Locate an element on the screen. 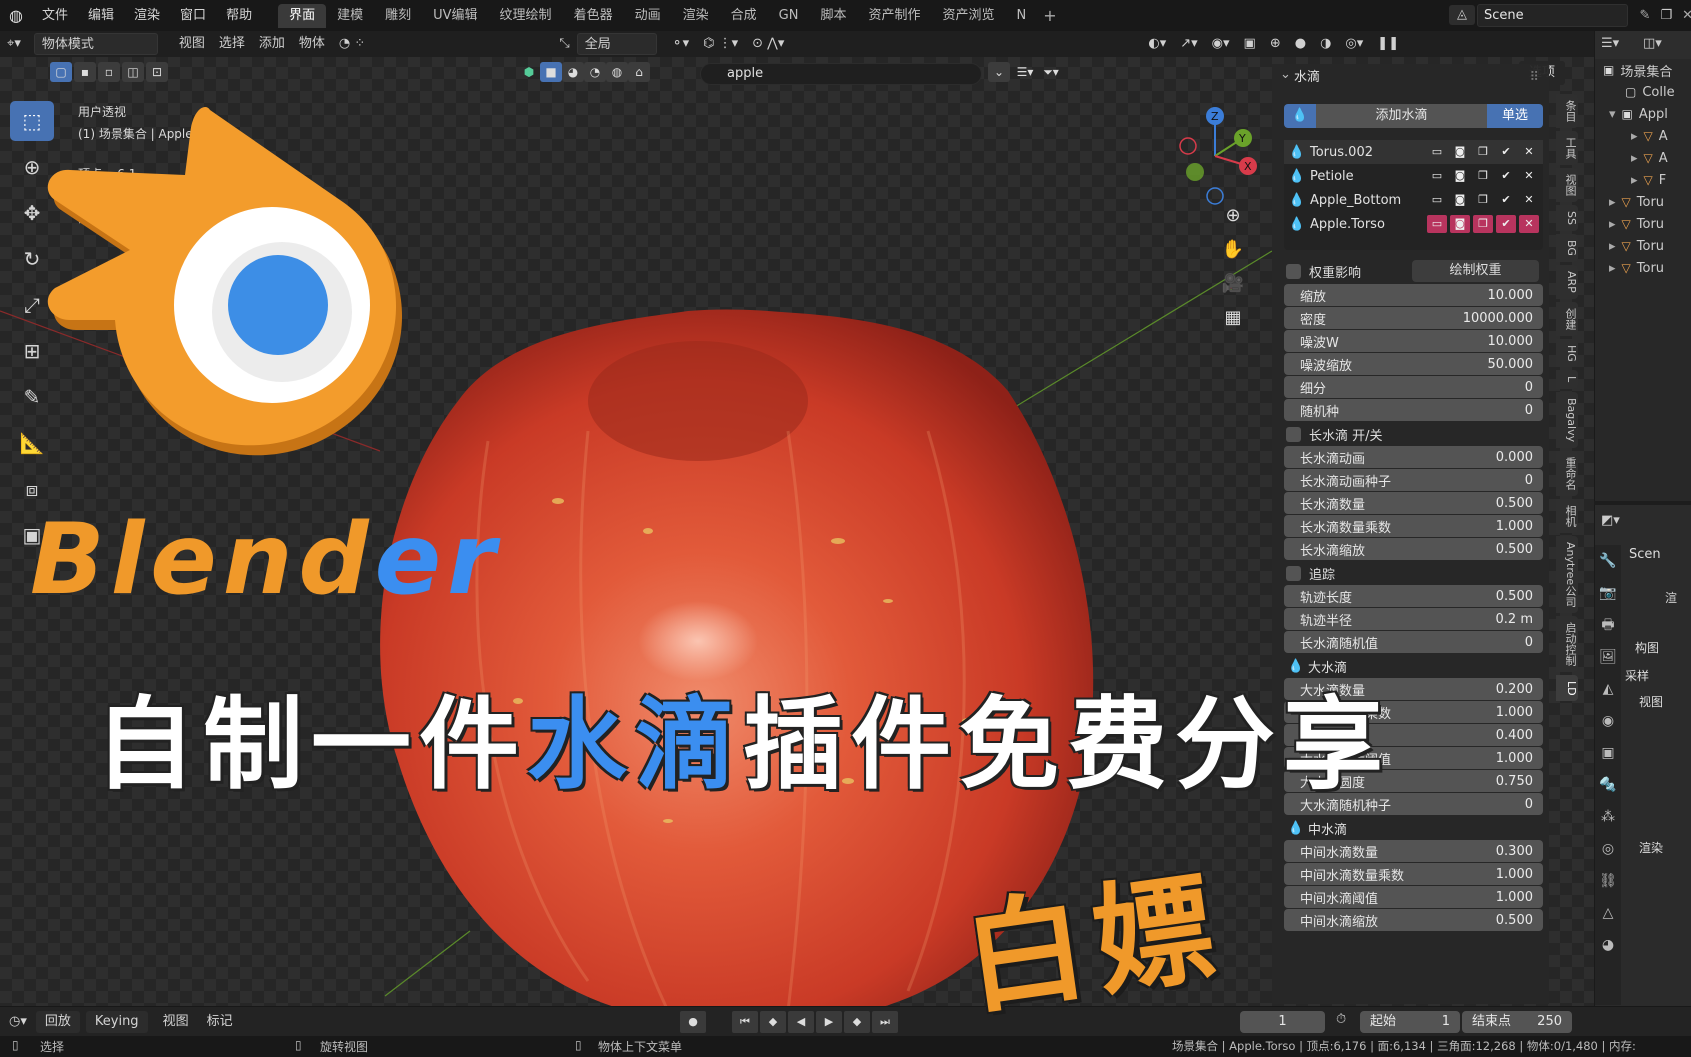  prop-field: 长水滴动画种子 0 is located at coordinates (1413, 480).